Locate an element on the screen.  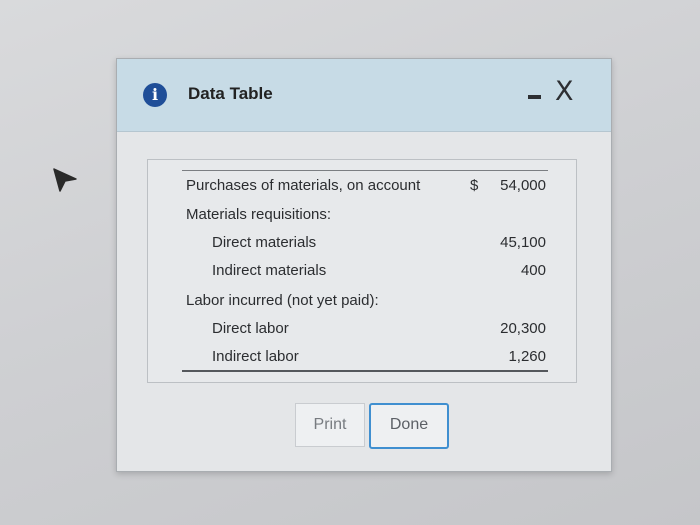
row-label: Indirect materials is located at coordinates (269, 270).